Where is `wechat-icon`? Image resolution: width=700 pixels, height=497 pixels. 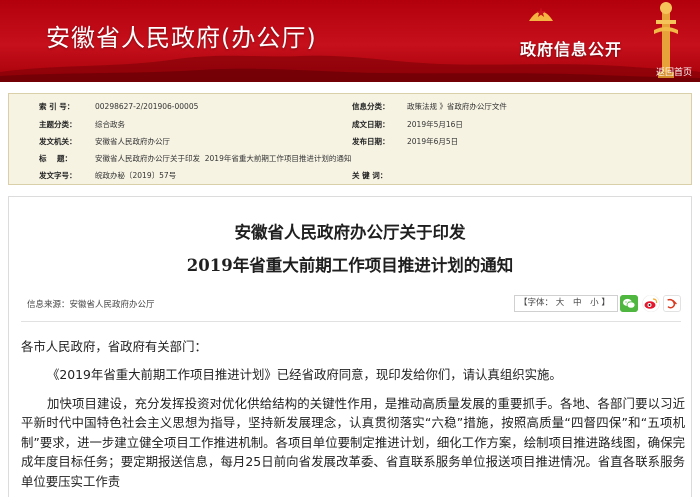
wechat-icon is located at coordinates (629, 303).